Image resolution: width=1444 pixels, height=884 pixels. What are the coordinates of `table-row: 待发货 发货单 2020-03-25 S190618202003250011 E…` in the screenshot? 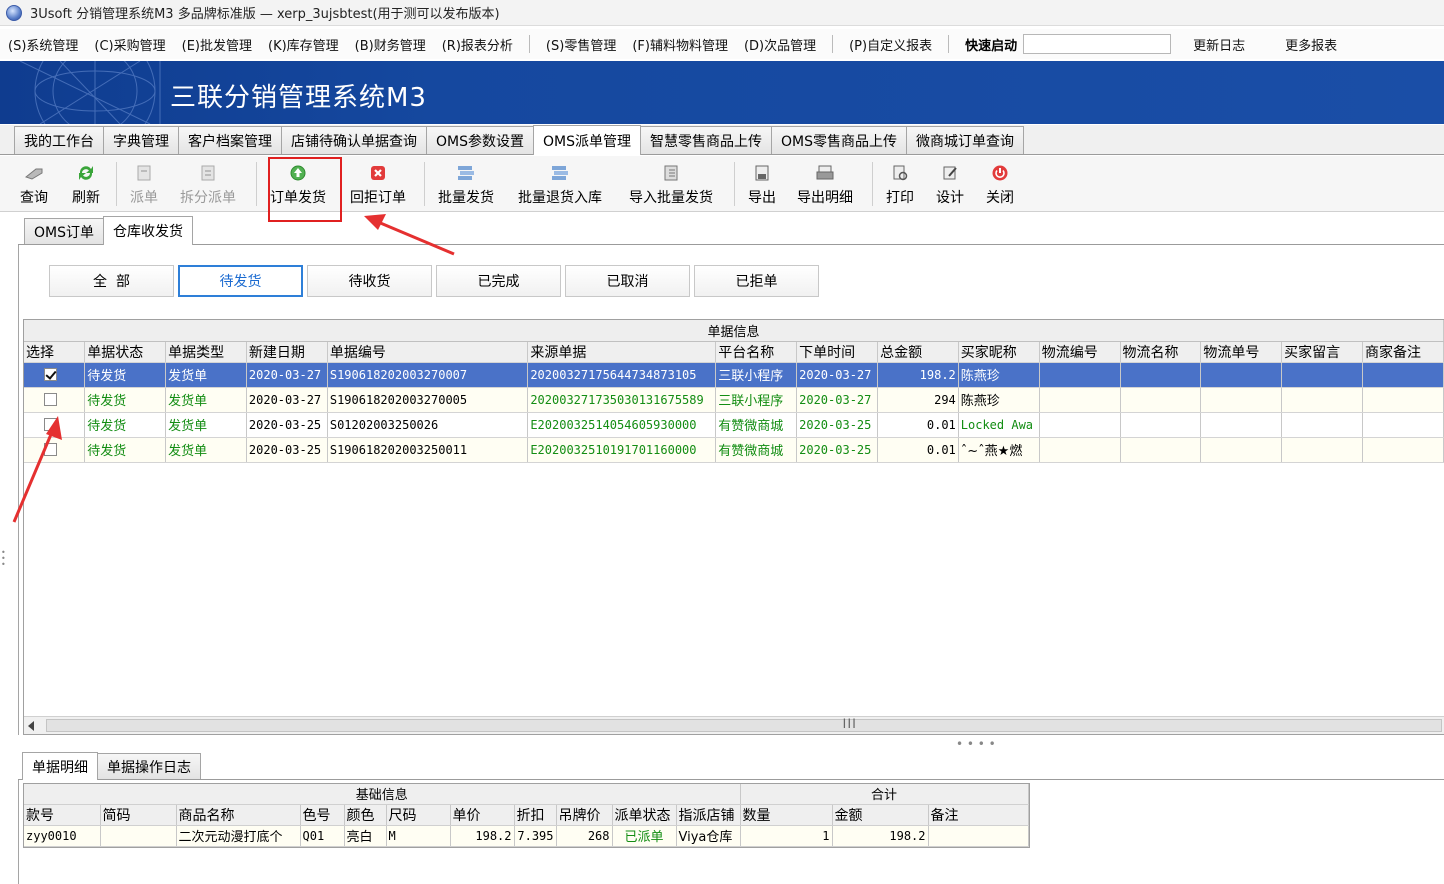 It's located at (734, 450).